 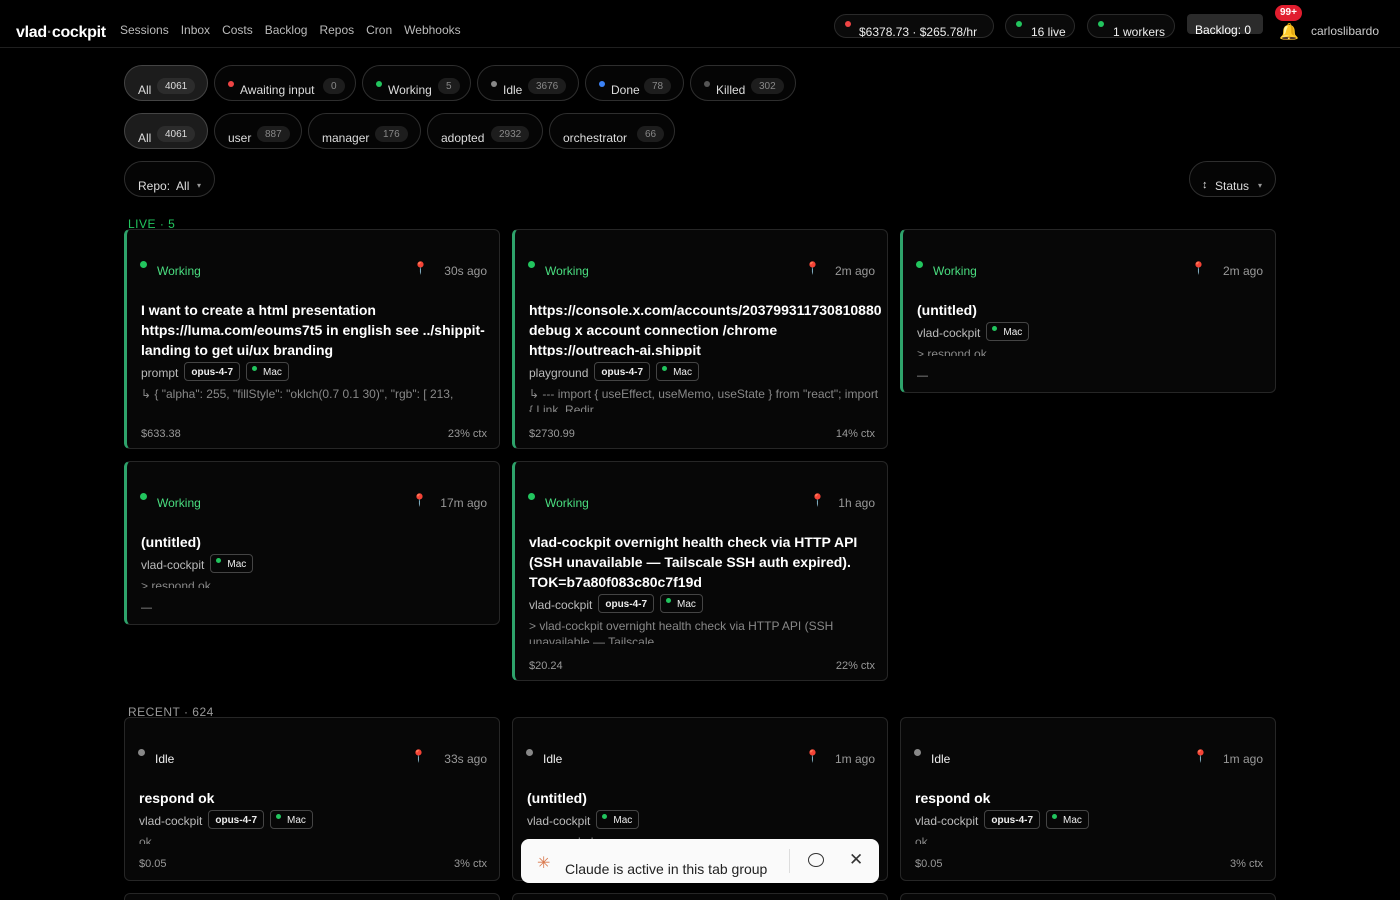 I want to click on filter-status-idle: Idle 3676, so click(x=528, y=83).